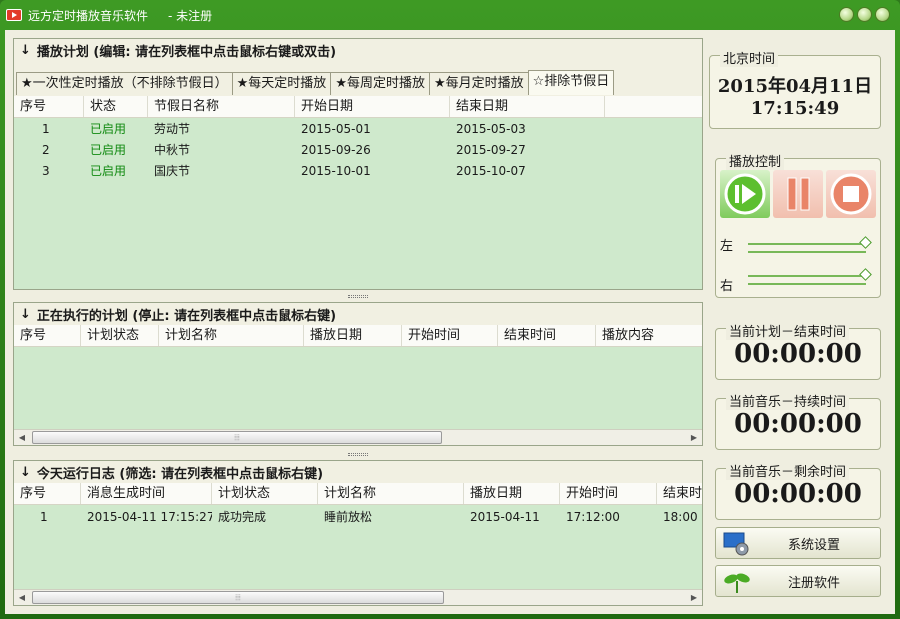 This screenshot has height=619, width=900. Describe the element at coordinates (788, 400) in the screenshot. I see `music-duration-legend: 当前音乐－持续时间` at that location.